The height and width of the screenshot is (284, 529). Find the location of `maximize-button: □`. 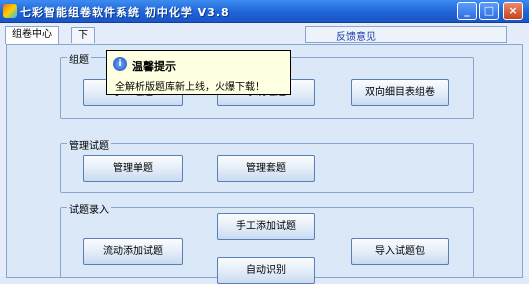

maximize-button: □ is located at coordinates (489, 11).